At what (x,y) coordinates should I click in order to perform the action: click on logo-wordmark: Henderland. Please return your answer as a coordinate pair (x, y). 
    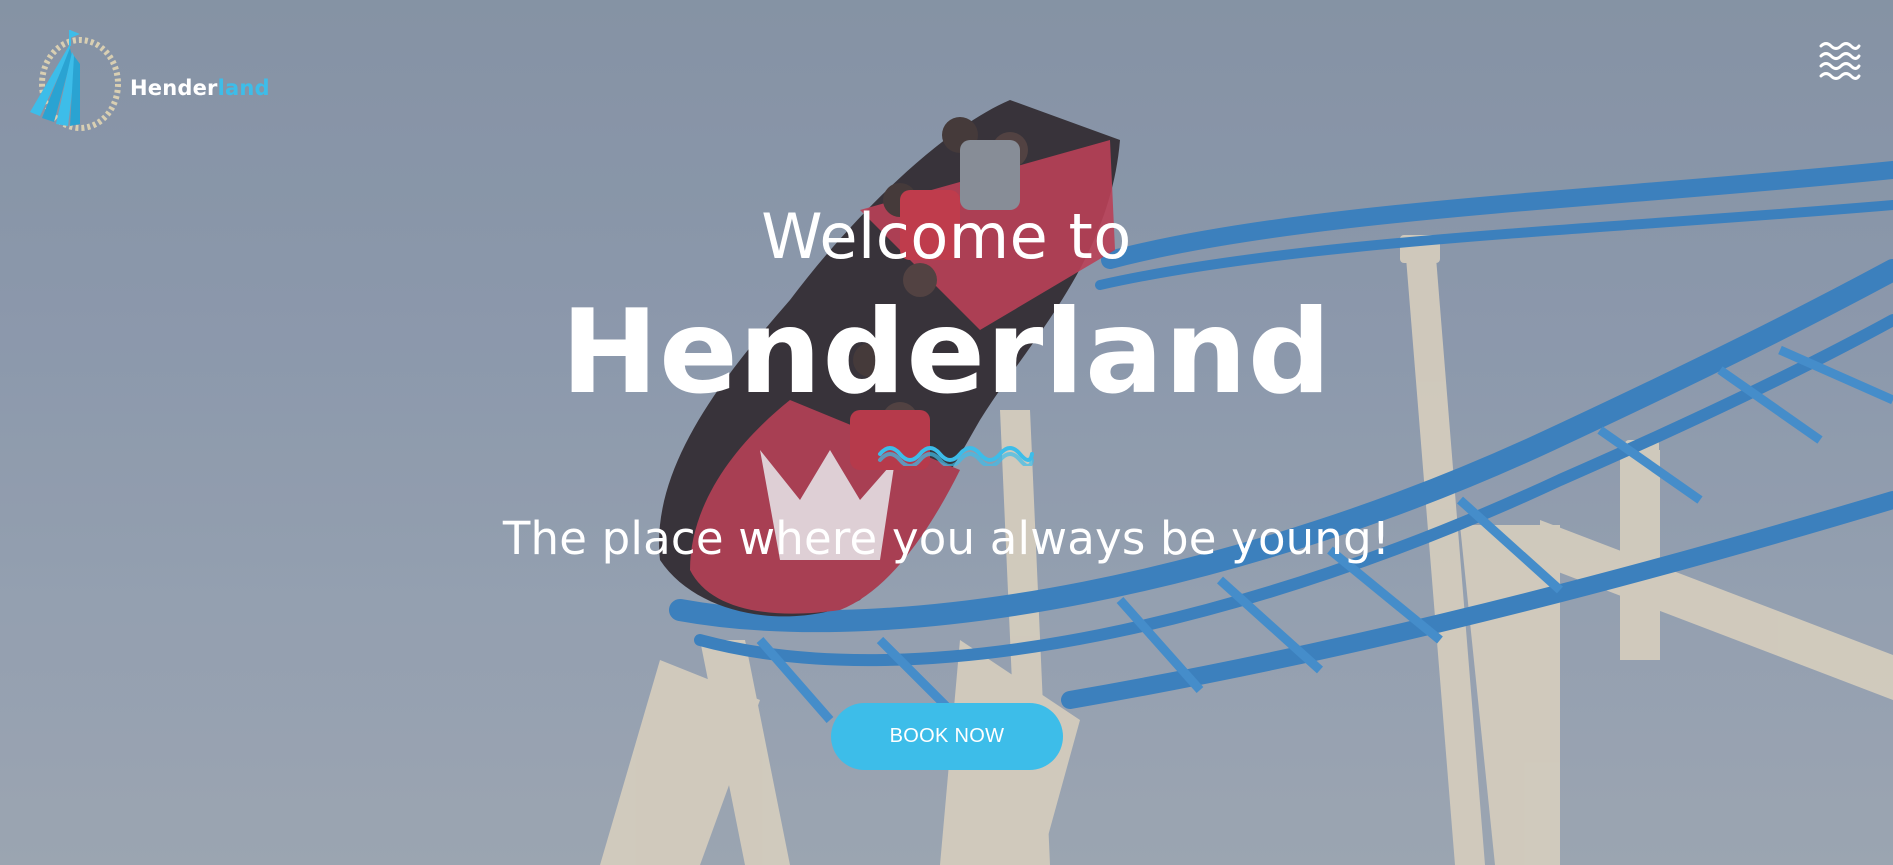
    Looking at the image, I should click on (200, 88).